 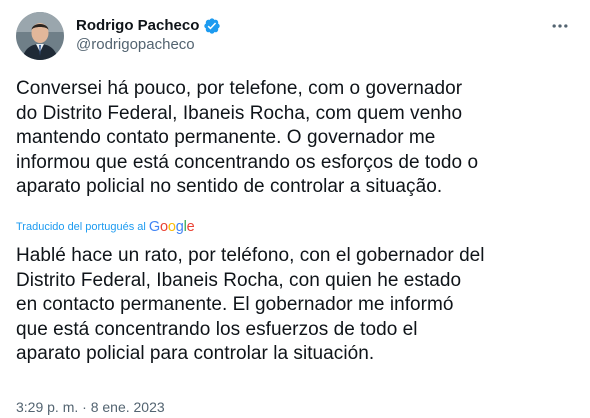 I want to click on name-row: Rodrigo Pacheco, so click(x=148, y=25).